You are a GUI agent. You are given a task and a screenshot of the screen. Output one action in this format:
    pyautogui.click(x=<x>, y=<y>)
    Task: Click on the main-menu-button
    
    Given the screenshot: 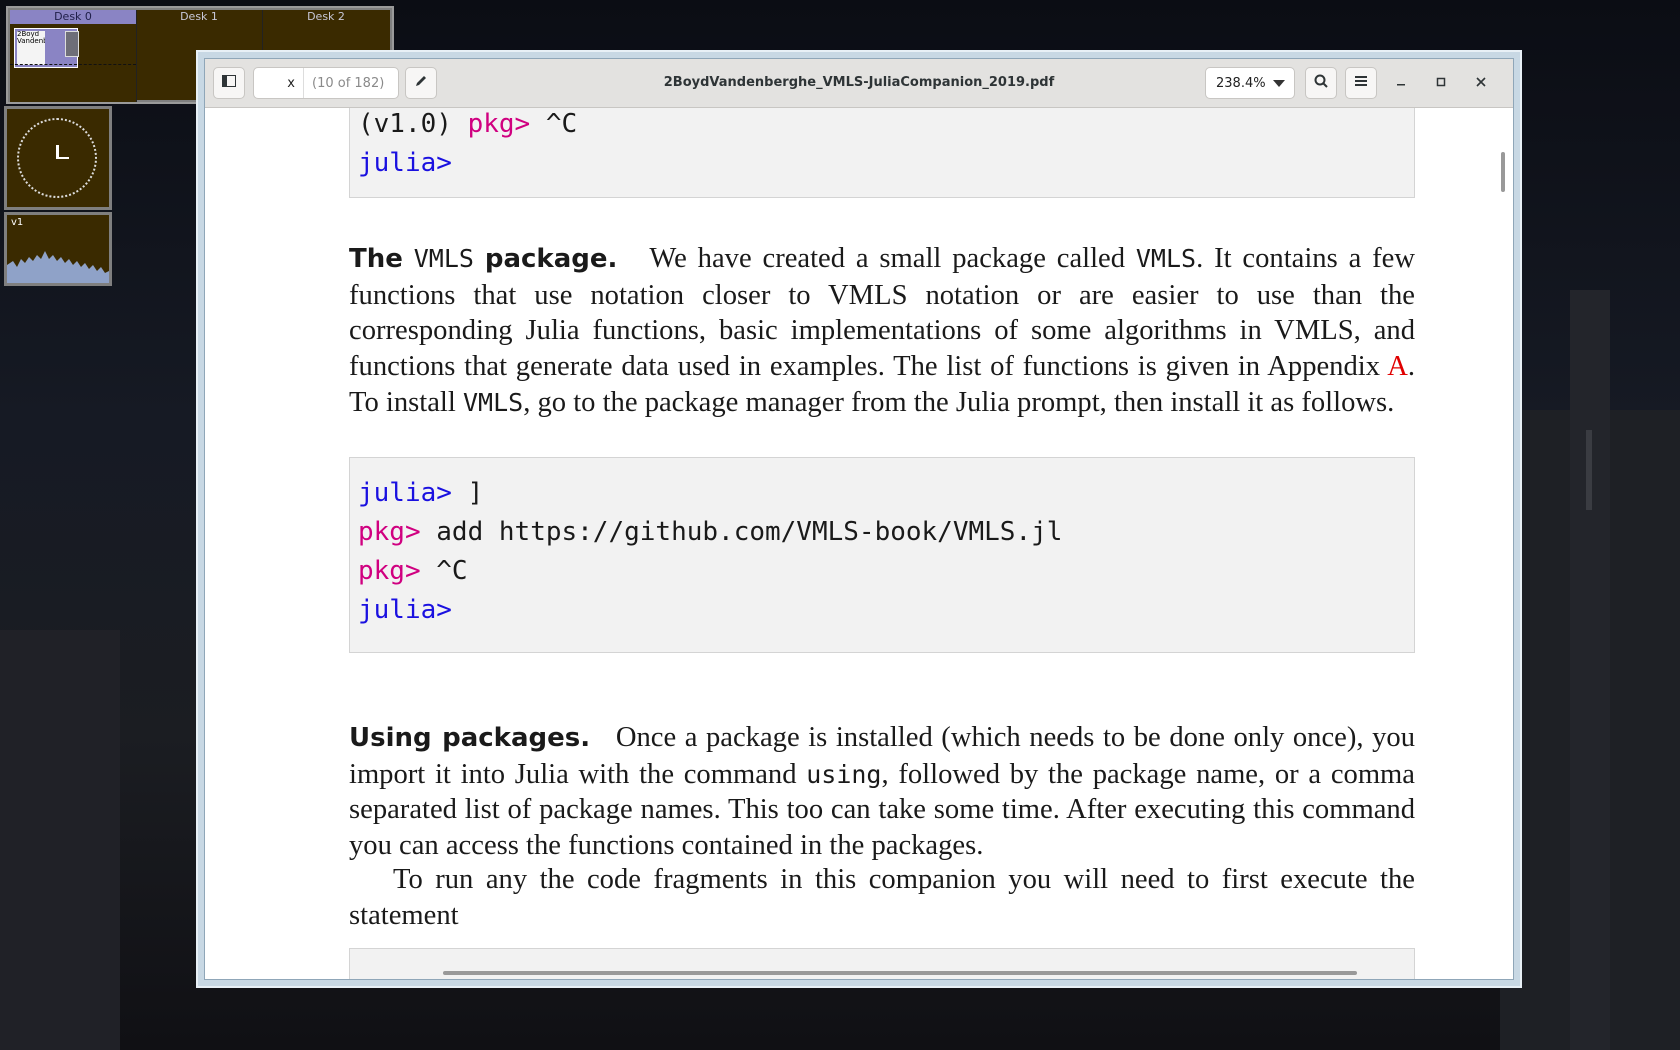 What is the action you would take?
    pyautogui.click(x=1361, y=83)
    